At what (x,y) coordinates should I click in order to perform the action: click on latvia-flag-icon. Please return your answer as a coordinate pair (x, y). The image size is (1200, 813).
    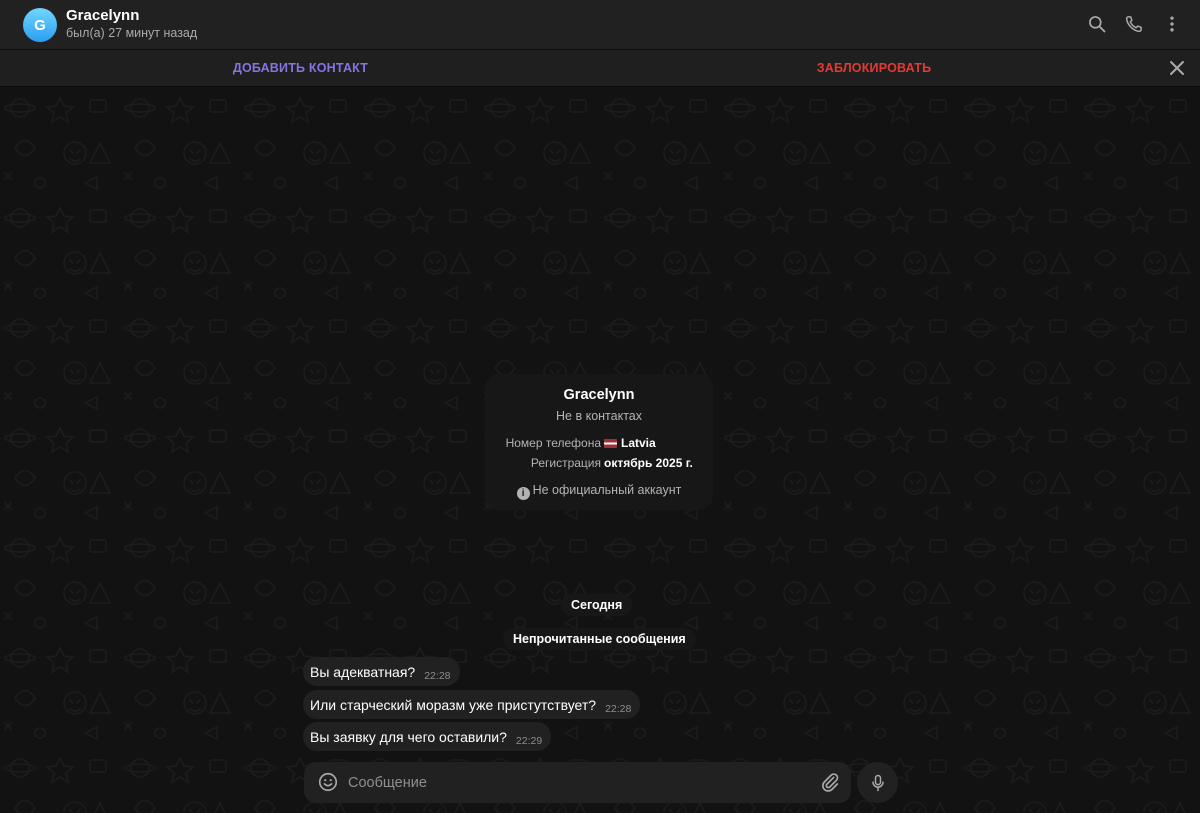
    Looking at the image, I should click on (610, 443).